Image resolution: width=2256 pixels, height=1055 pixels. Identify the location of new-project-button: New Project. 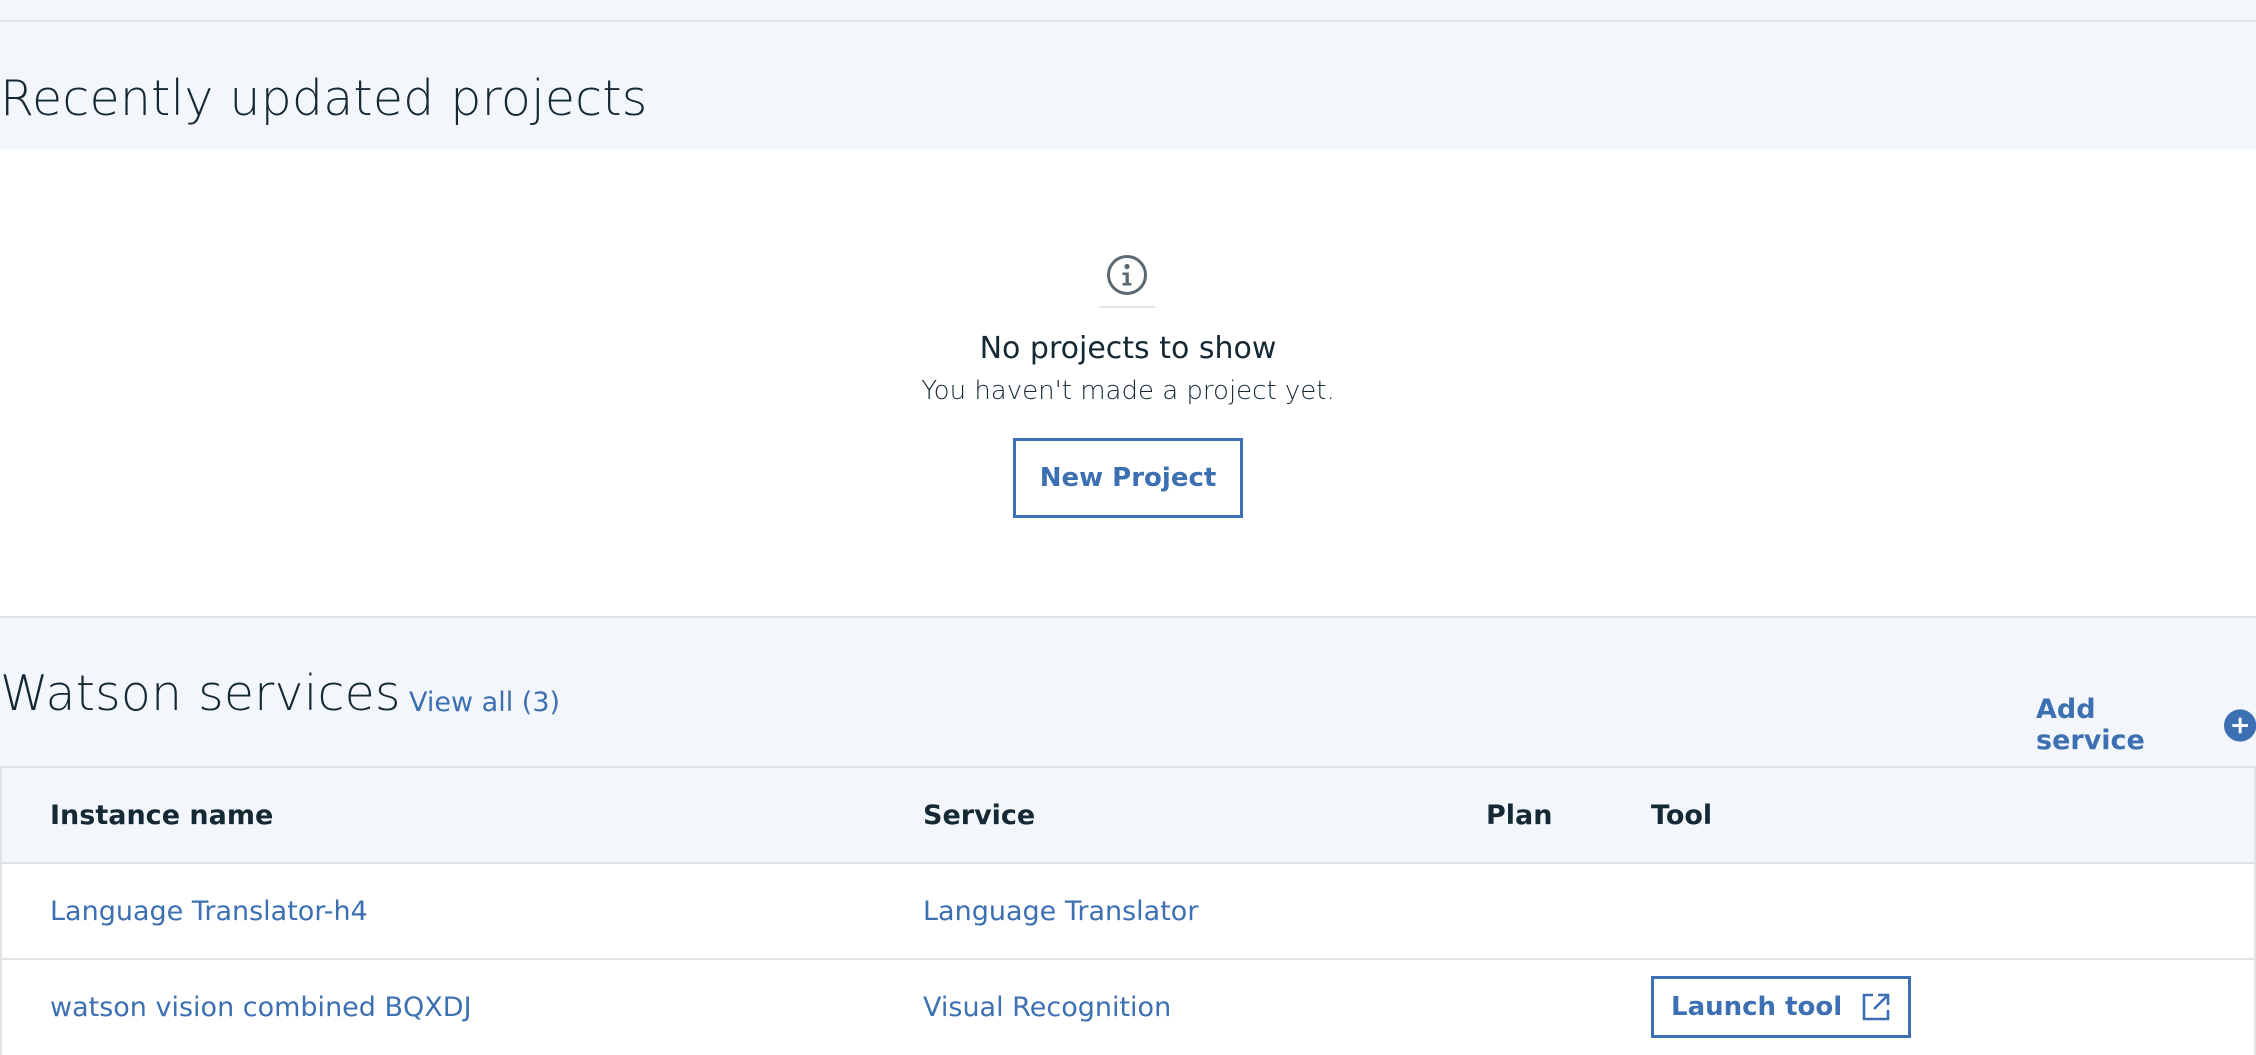
(1128, 478).